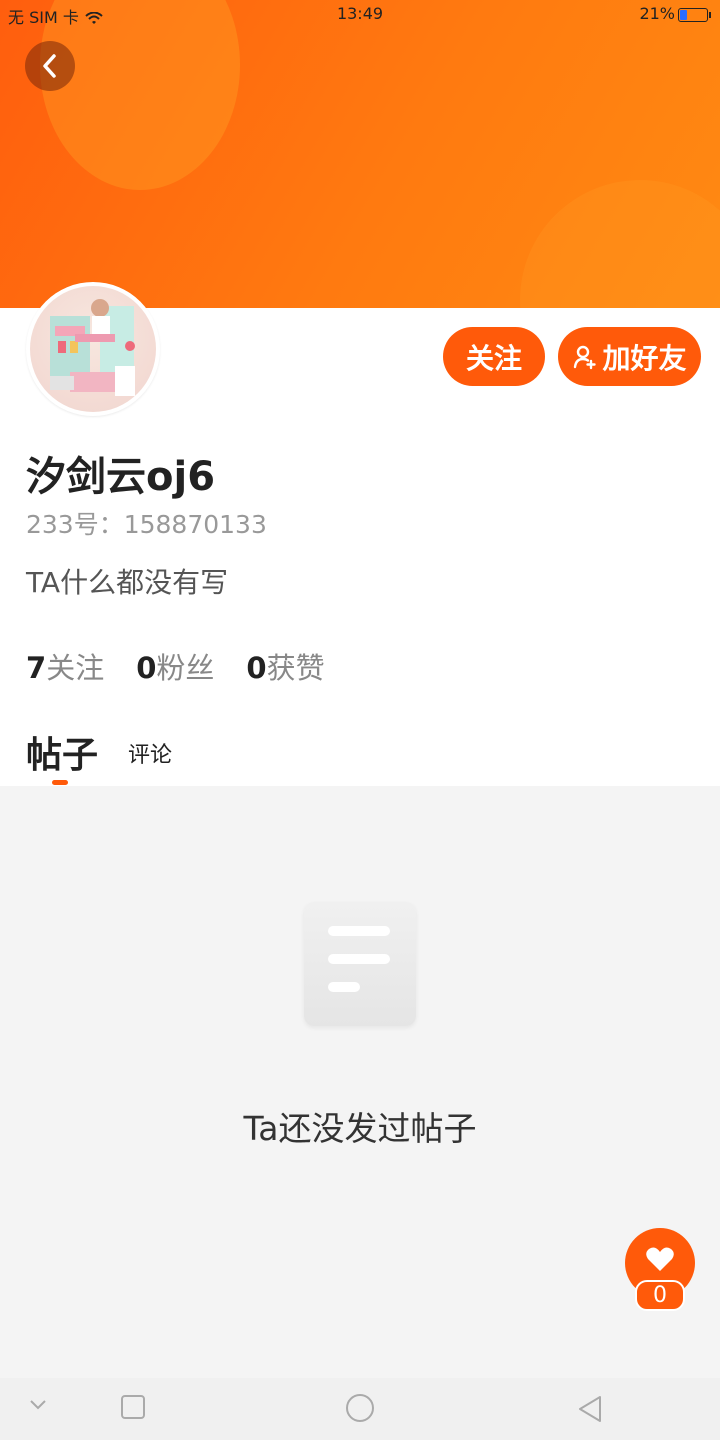  Describe the element at coordinates (127, 582) in the screenshot. I see `bio-text: TA什么都没有写` at that location.